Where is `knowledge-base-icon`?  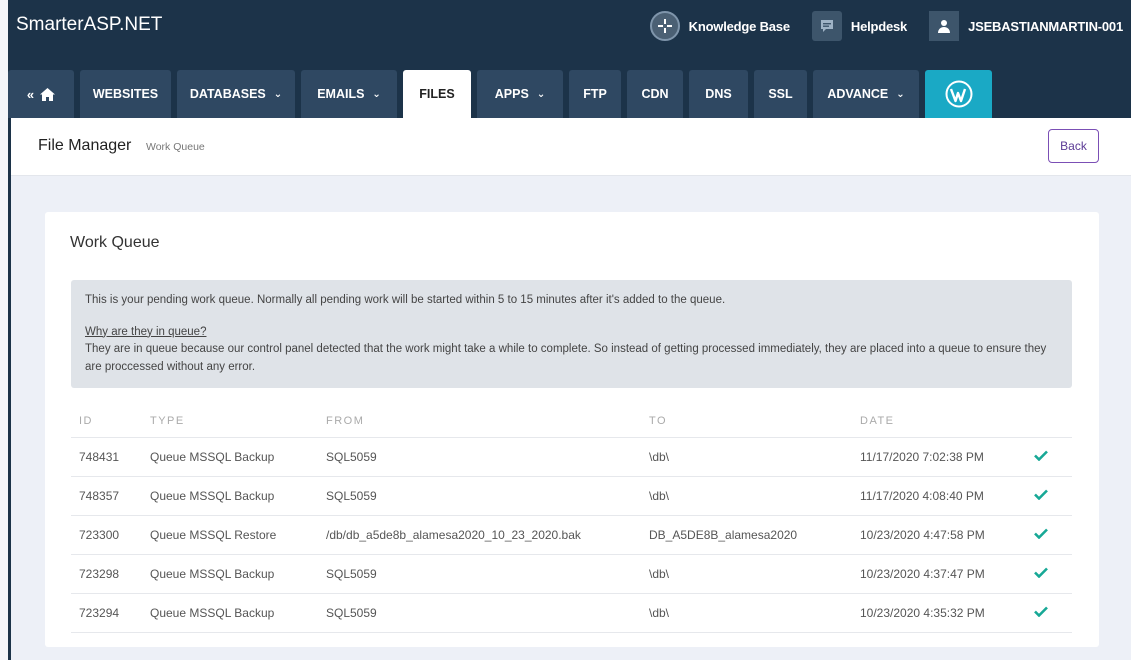
knowledge-base-icon is located at coordinates (664, 26).